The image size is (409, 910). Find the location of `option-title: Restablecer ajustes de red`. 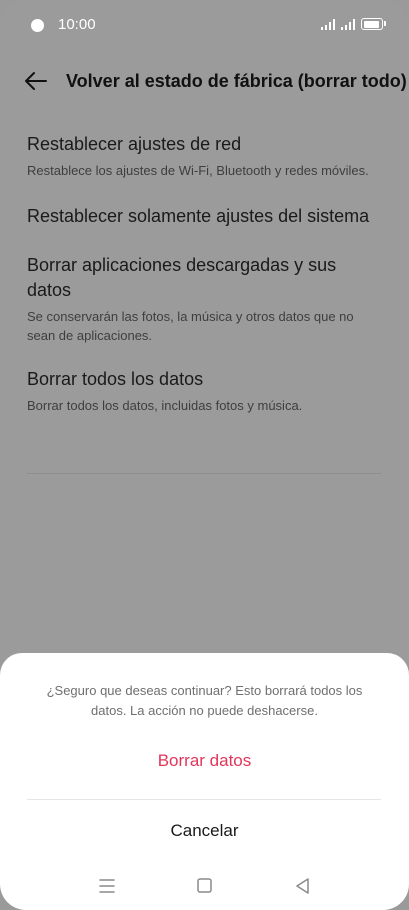

option-title: Restablecer ajustes de red is located at coordinates (134, 144).